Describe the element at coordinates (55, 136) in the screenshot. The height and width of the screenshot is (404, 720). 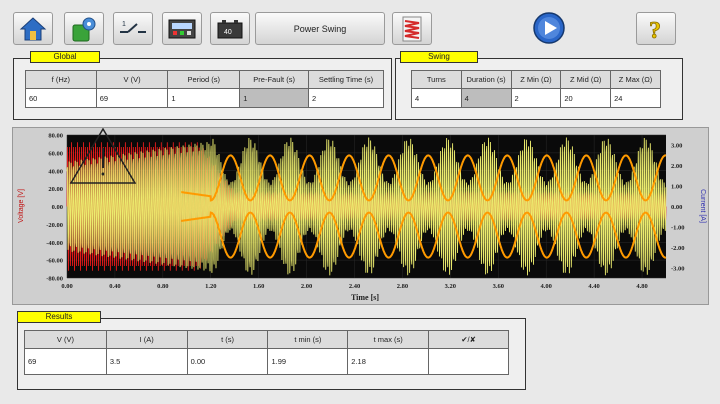
I see `left-tick-label: 80.00` at that location.